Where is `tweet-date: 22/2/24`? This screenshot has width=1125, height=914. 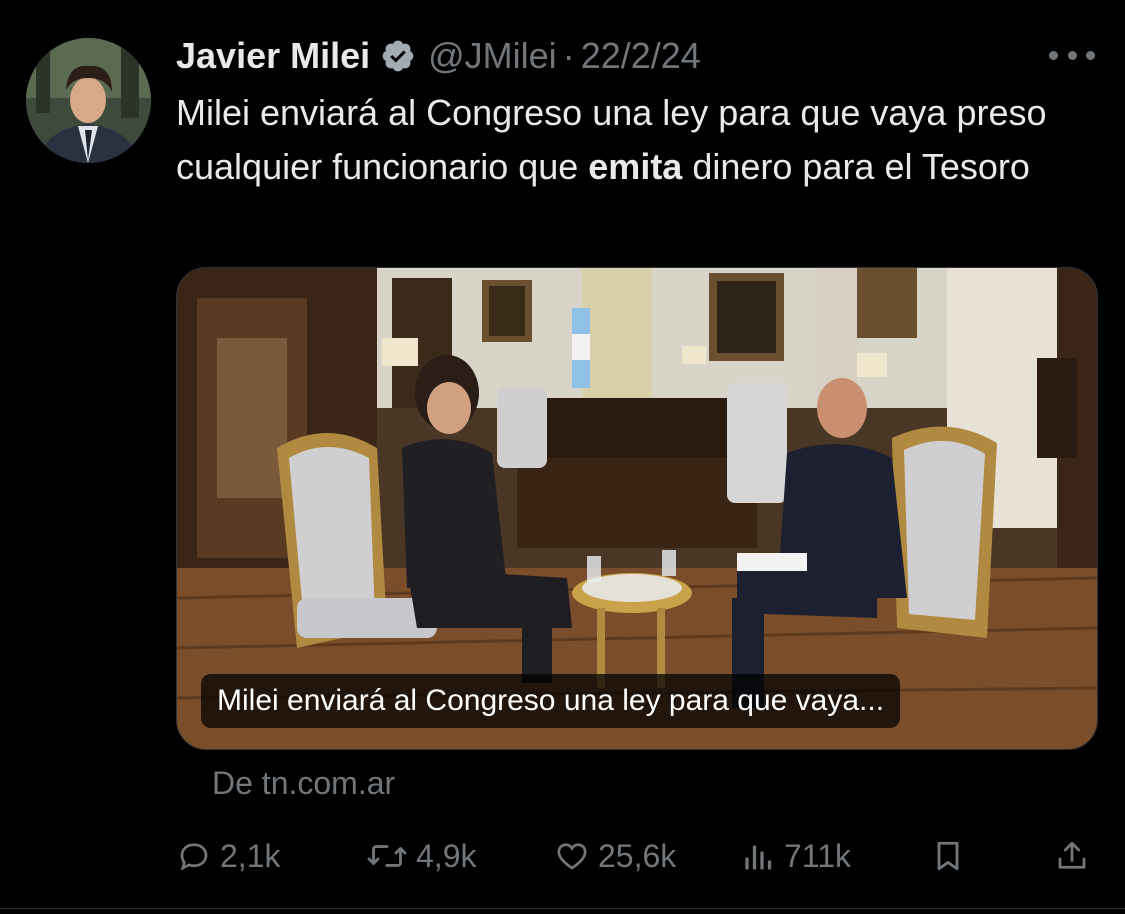 tweet-date: 22/2/24 is located at coordinates (641, 56).